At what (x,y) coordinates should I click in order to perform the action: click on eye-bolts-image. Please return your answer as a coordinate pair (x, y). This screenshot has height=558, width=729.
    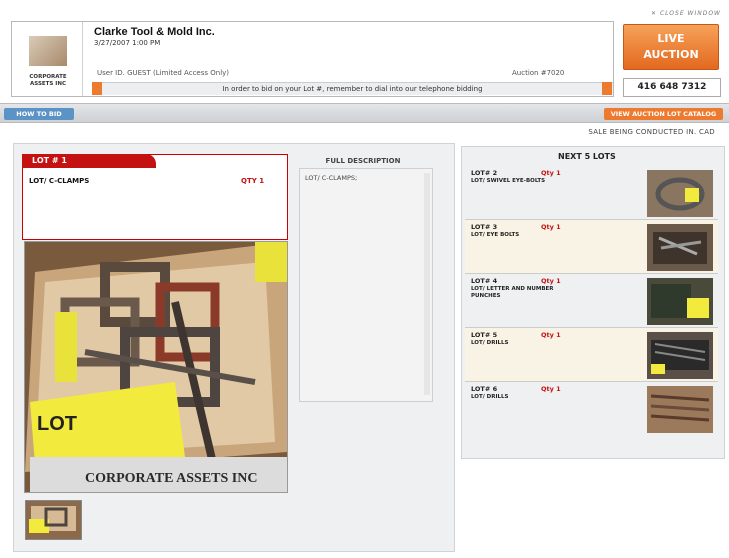
    Looking at the image, I should click on (680, 247).